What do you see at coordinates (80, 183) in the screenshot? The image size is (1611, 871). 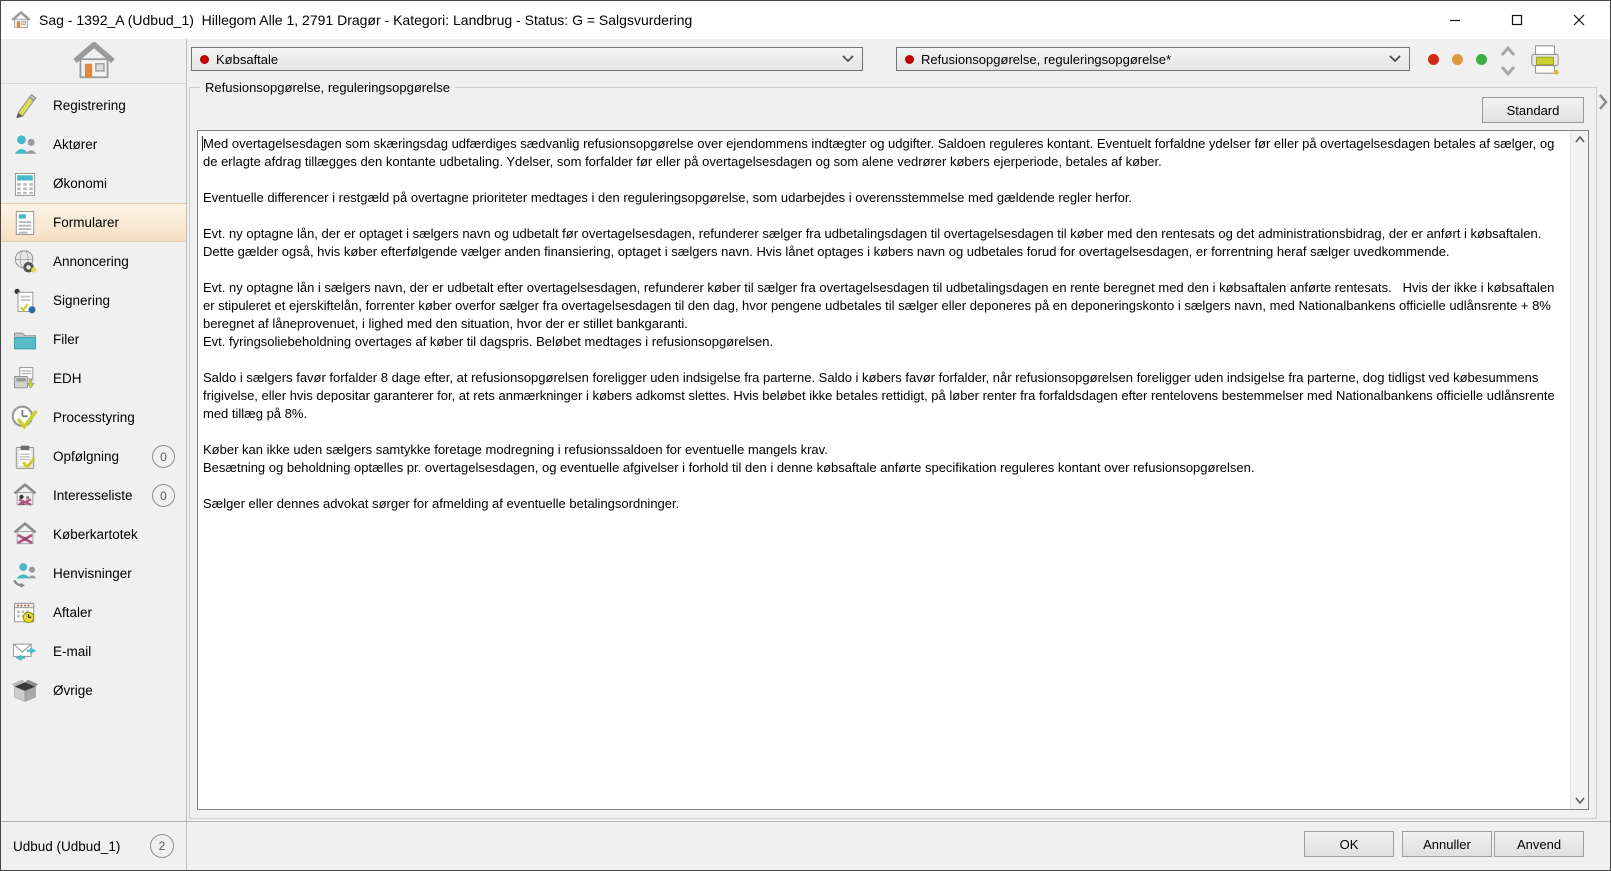 I see `sidebar-item-label: Økonomi` at bounding box center [80, 183].